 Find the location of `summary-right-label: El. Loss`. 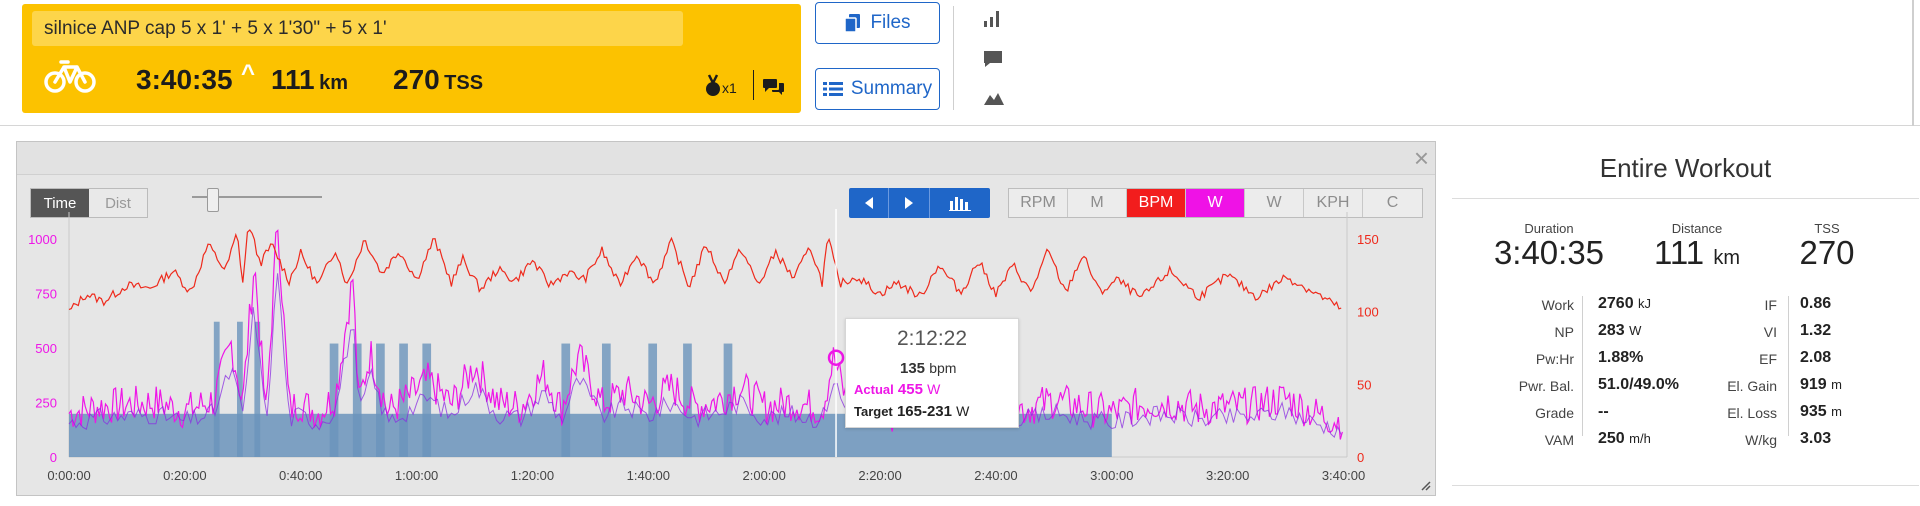

summary-right-label: El. Loss is located at coordinates (1752, 413).